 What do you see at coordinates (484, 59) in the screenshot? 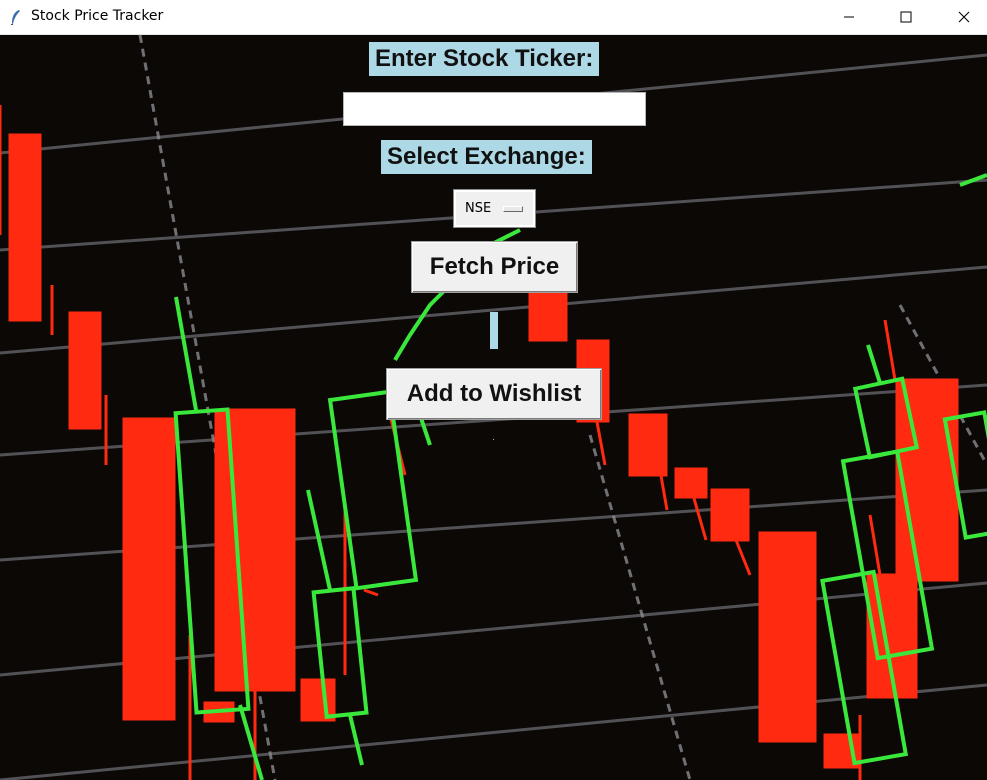
I see `ticker-label: Enter Stock Ticker:` at bounding box center [484, 59].